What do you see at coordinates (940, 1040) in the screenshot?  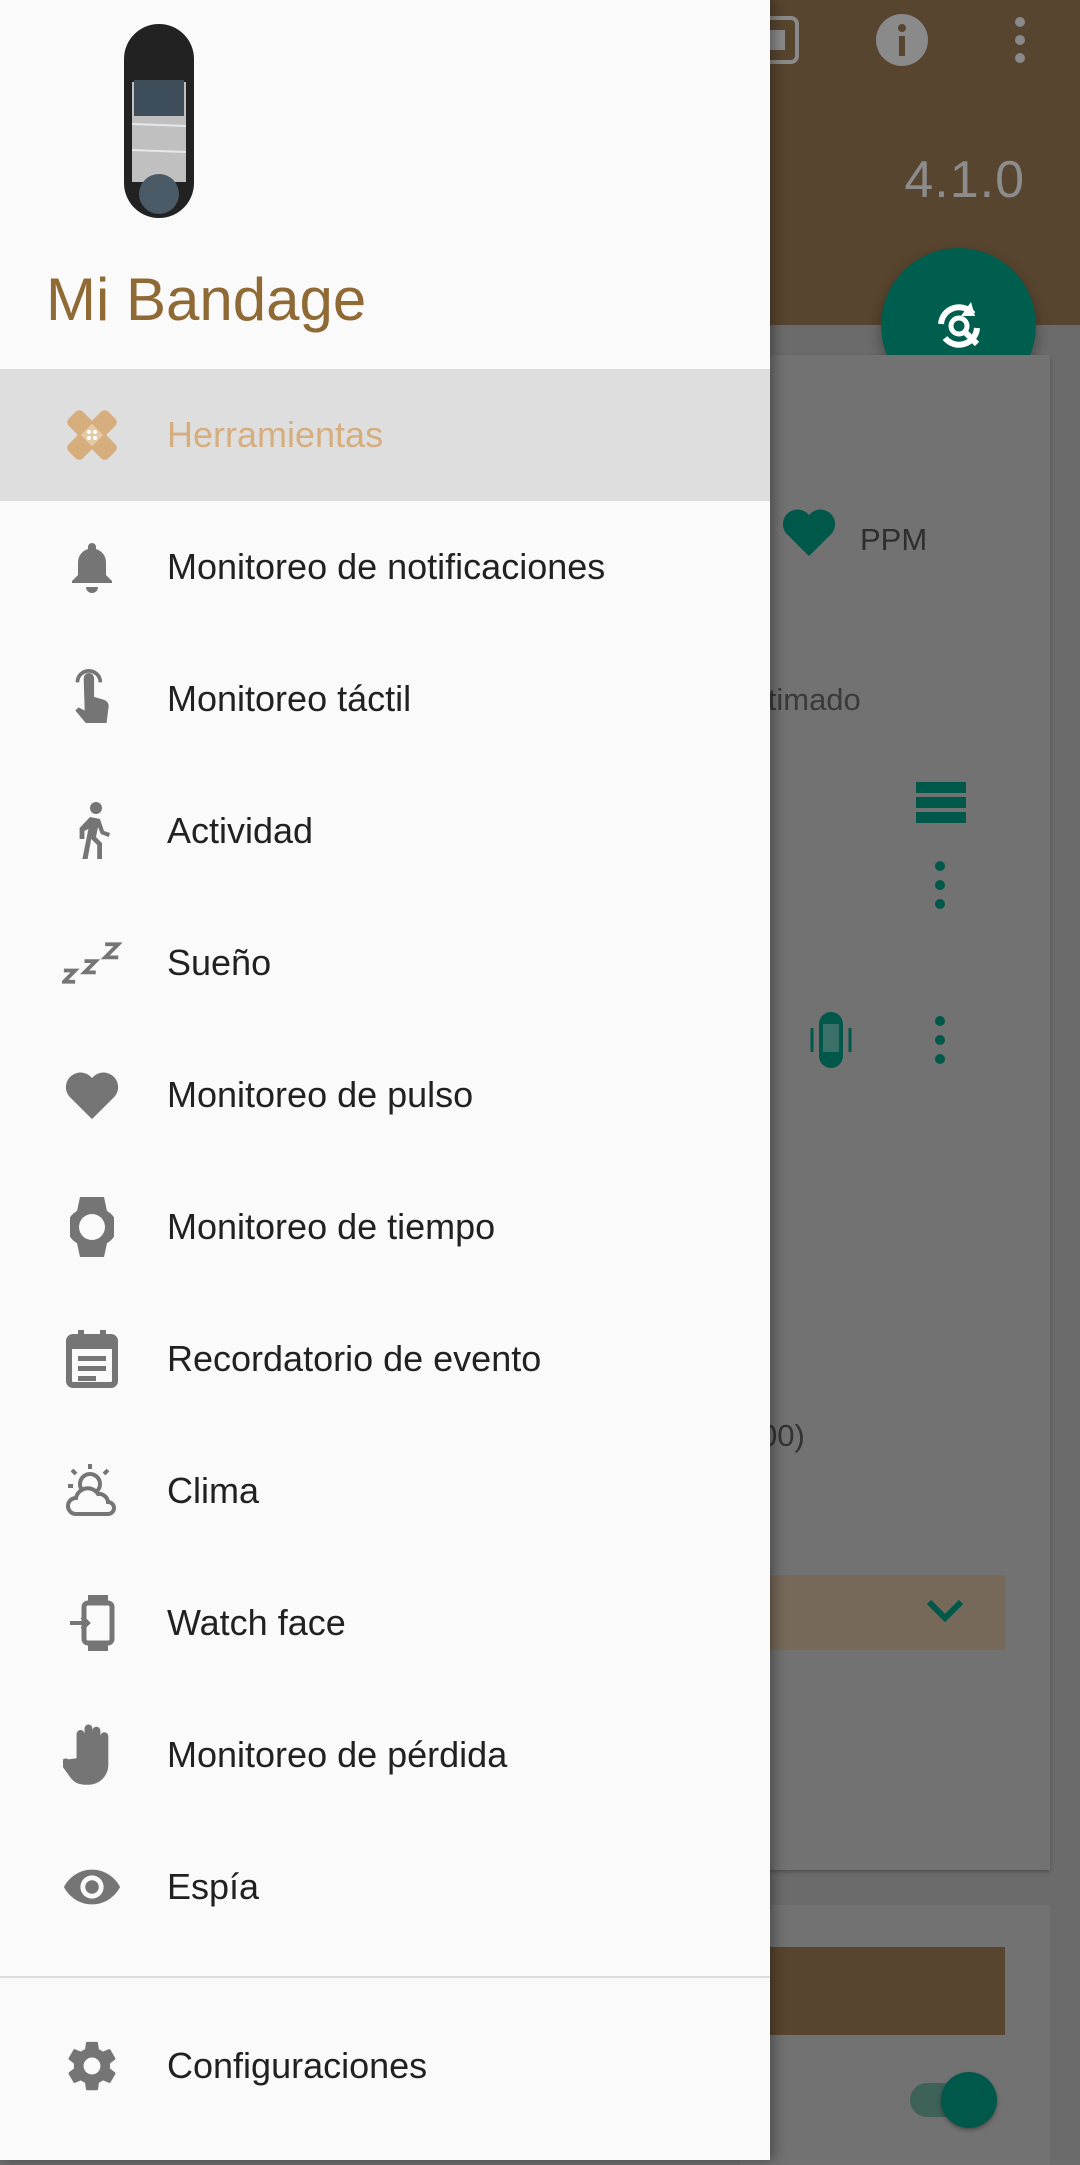 I see `device-menu-icon` at bounding box center [940, 1040].